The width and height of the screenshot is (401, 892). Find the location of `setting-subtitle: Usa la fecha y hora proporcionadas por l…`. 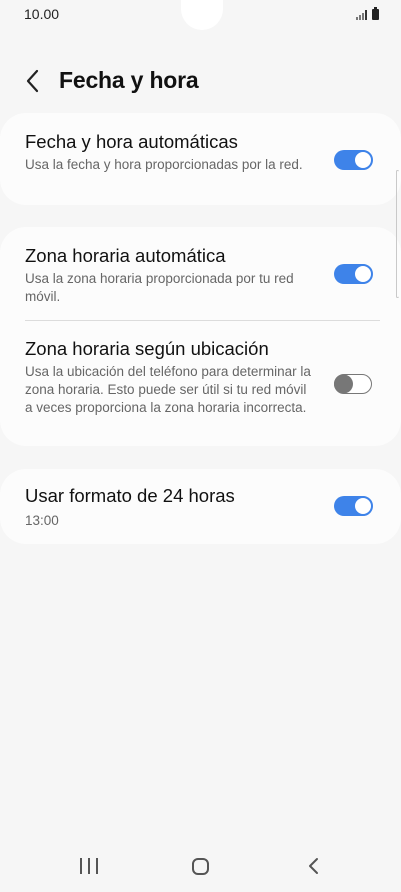

setting-subtitle: Usa la fecha y hora proporcionadas por l… is located at coordinates (164, 164).